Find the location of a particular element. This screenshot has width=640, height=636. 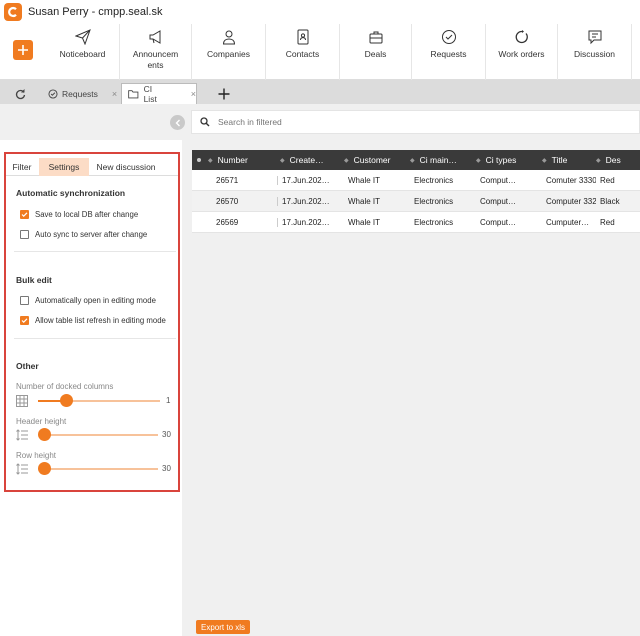

column-header-title: ◆ Title is located at coordinates (565, 160).